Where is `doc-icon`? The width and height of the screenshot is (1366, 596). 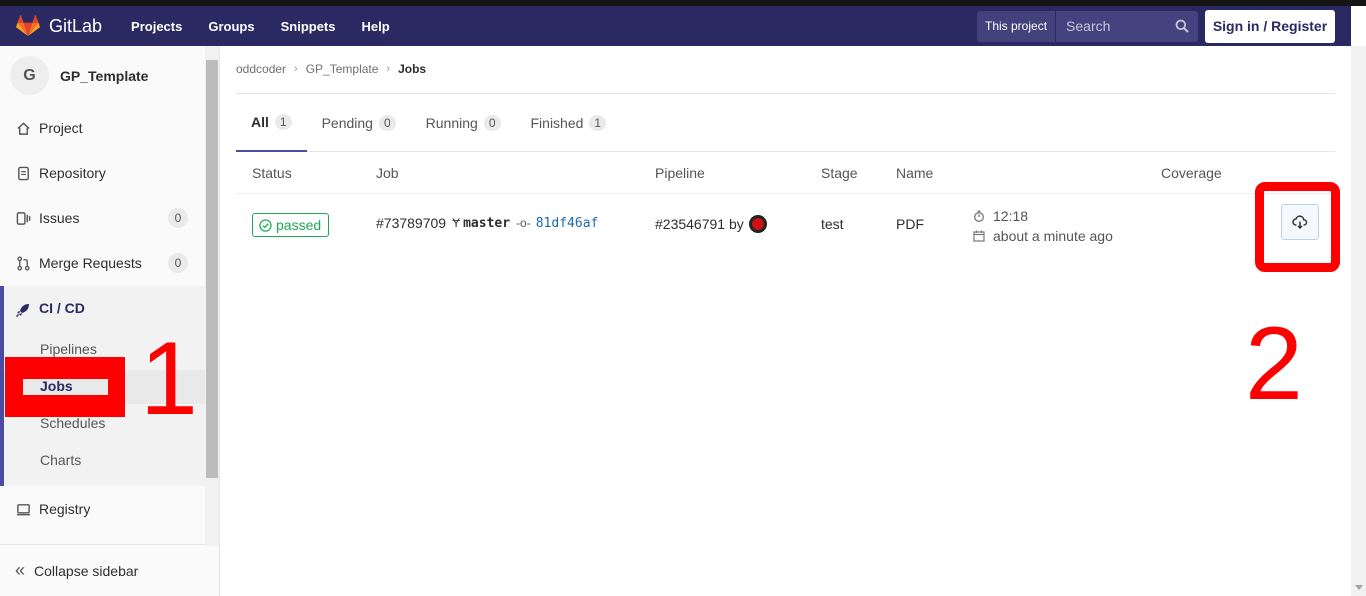 doc-icon is located at coordinates (23, 173).